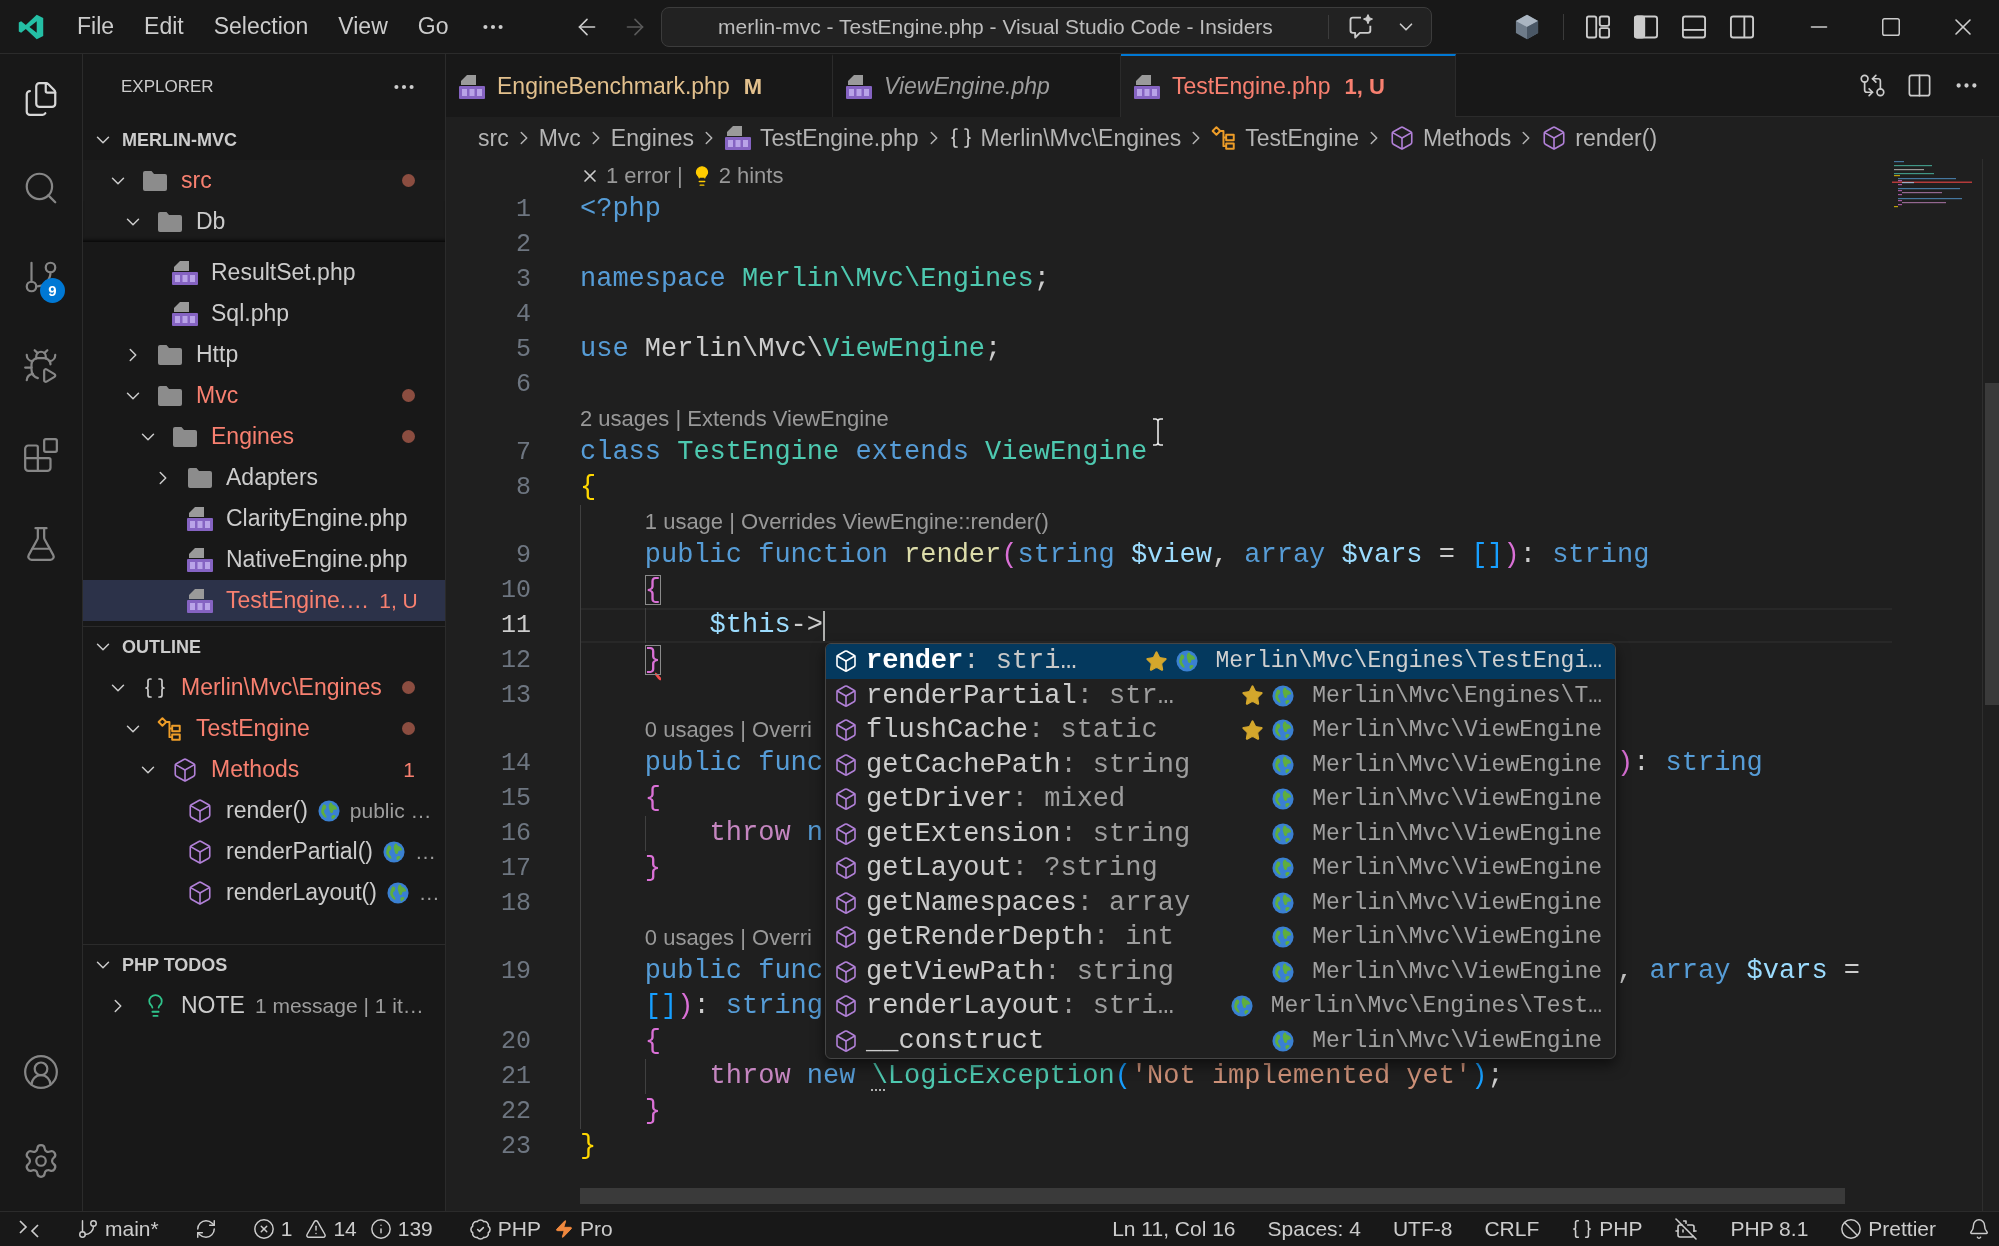 Image resolution: width=1999 pixels, height=1246 pixels. I want to click on account-icon, so click(41, 1071).